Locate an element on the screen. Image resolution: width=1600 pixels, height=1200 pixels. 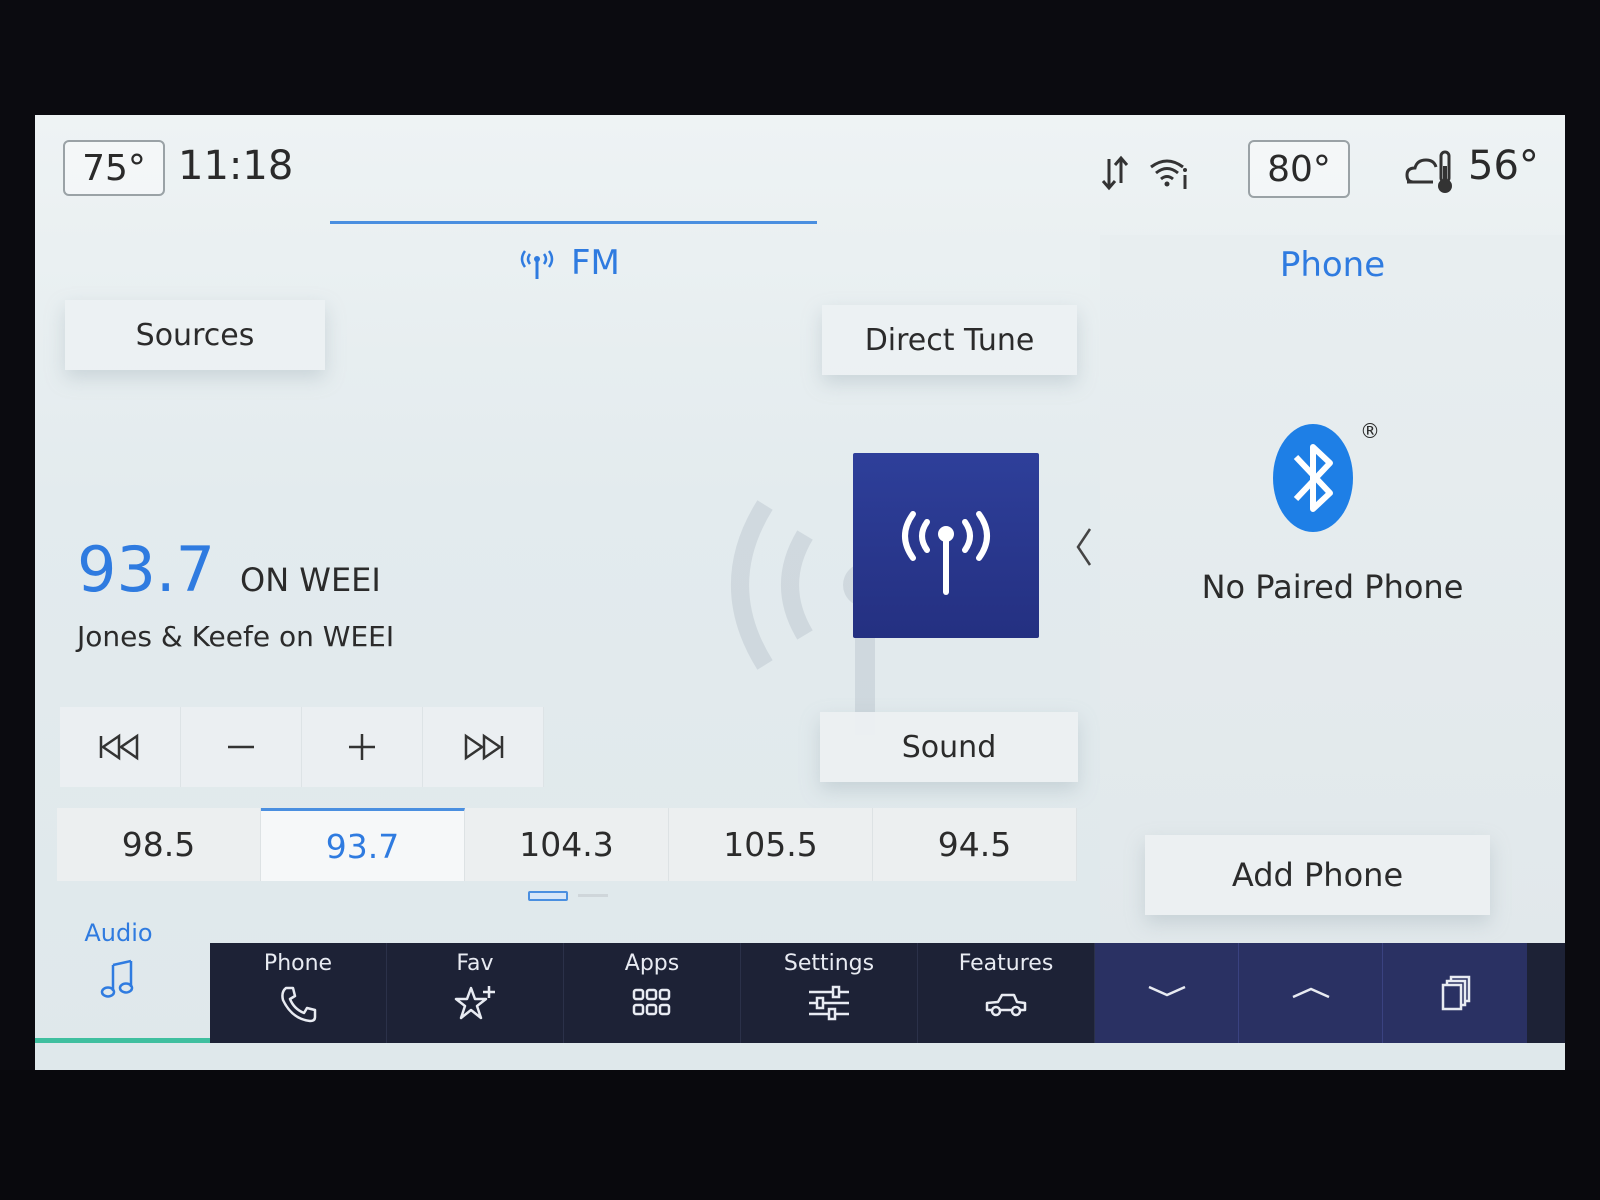
layout-toggle-button is located at coordinates (1455, 993).